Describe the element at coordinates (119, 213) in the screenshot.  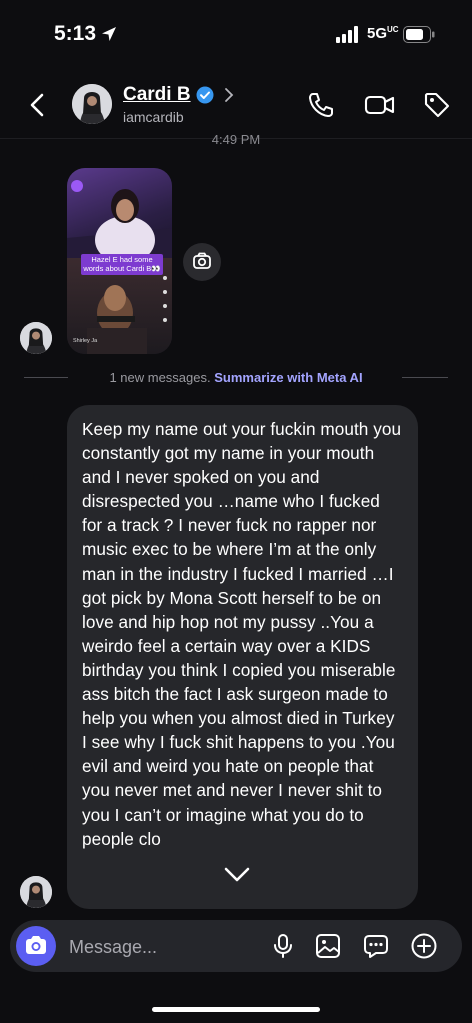
I see `reel-thumbnail-top` at that location.